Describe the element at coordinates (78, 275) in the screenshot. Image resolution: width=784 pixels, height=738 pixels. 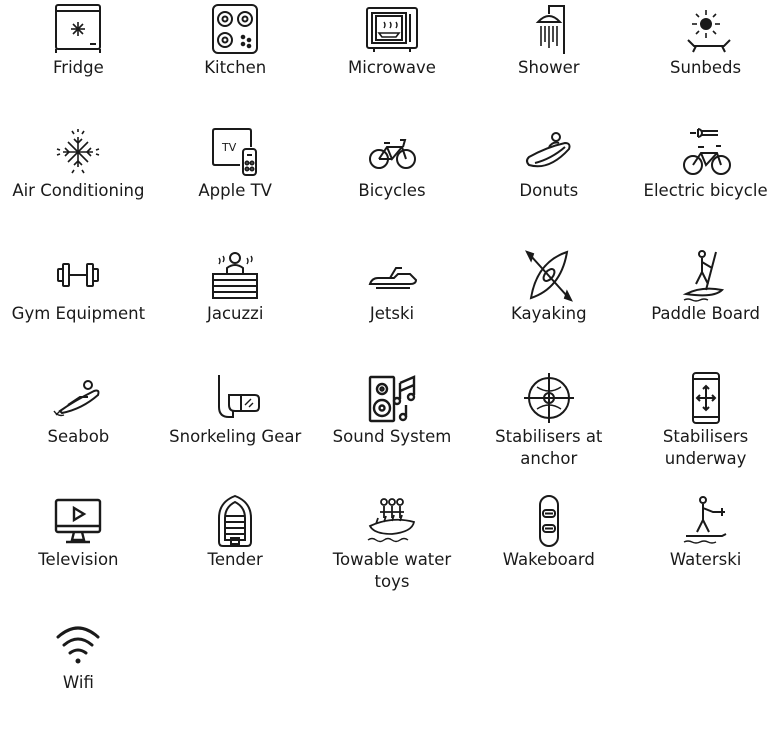
I see `dumbbell-icon` at that location.